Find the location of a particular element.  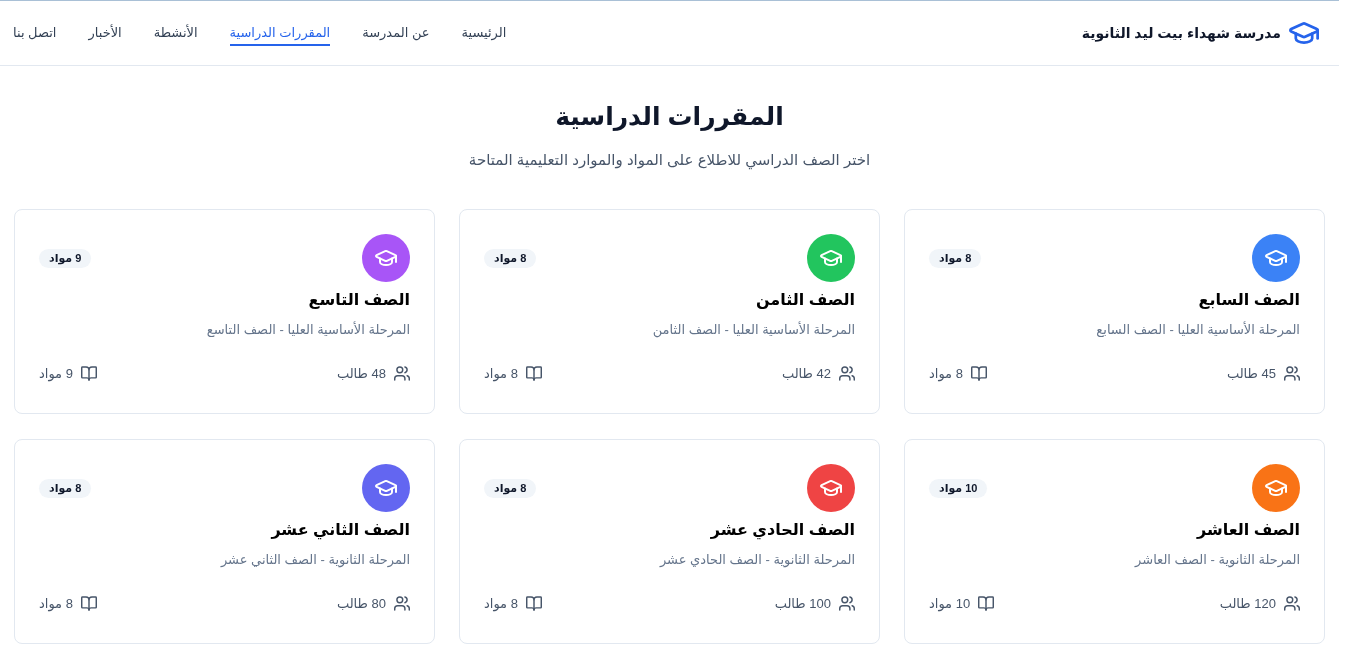

students-count: 48 طالب is located at coordinates (361, 373).